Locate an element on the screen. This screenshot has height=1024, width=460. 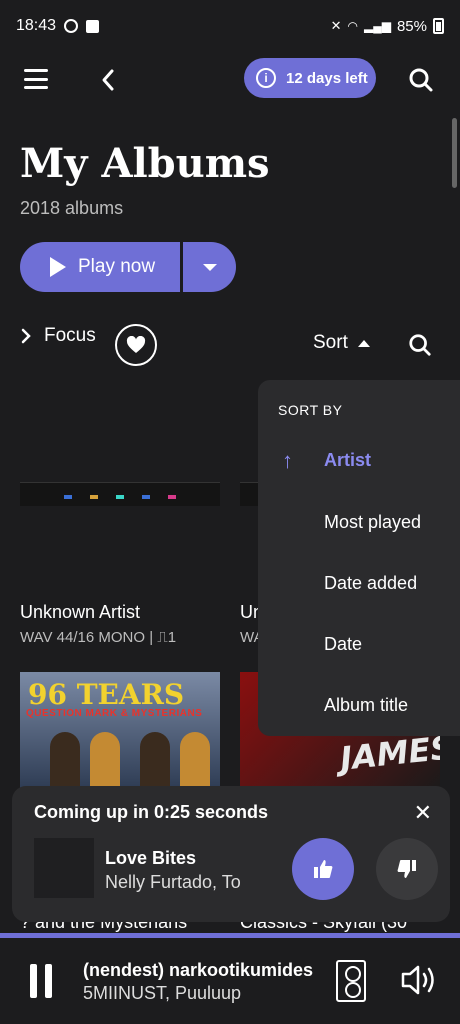
arrow-up-icon: ↑ is located at coordinates (287, 460).